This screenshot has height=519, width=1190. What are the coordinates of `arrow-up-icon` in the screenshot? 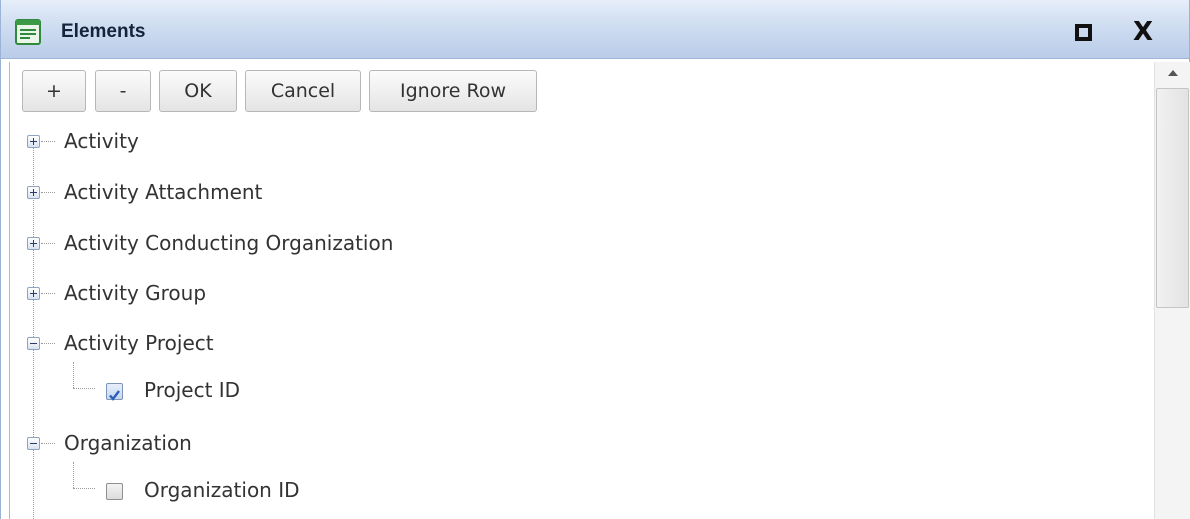 It's located at (1173, 73).